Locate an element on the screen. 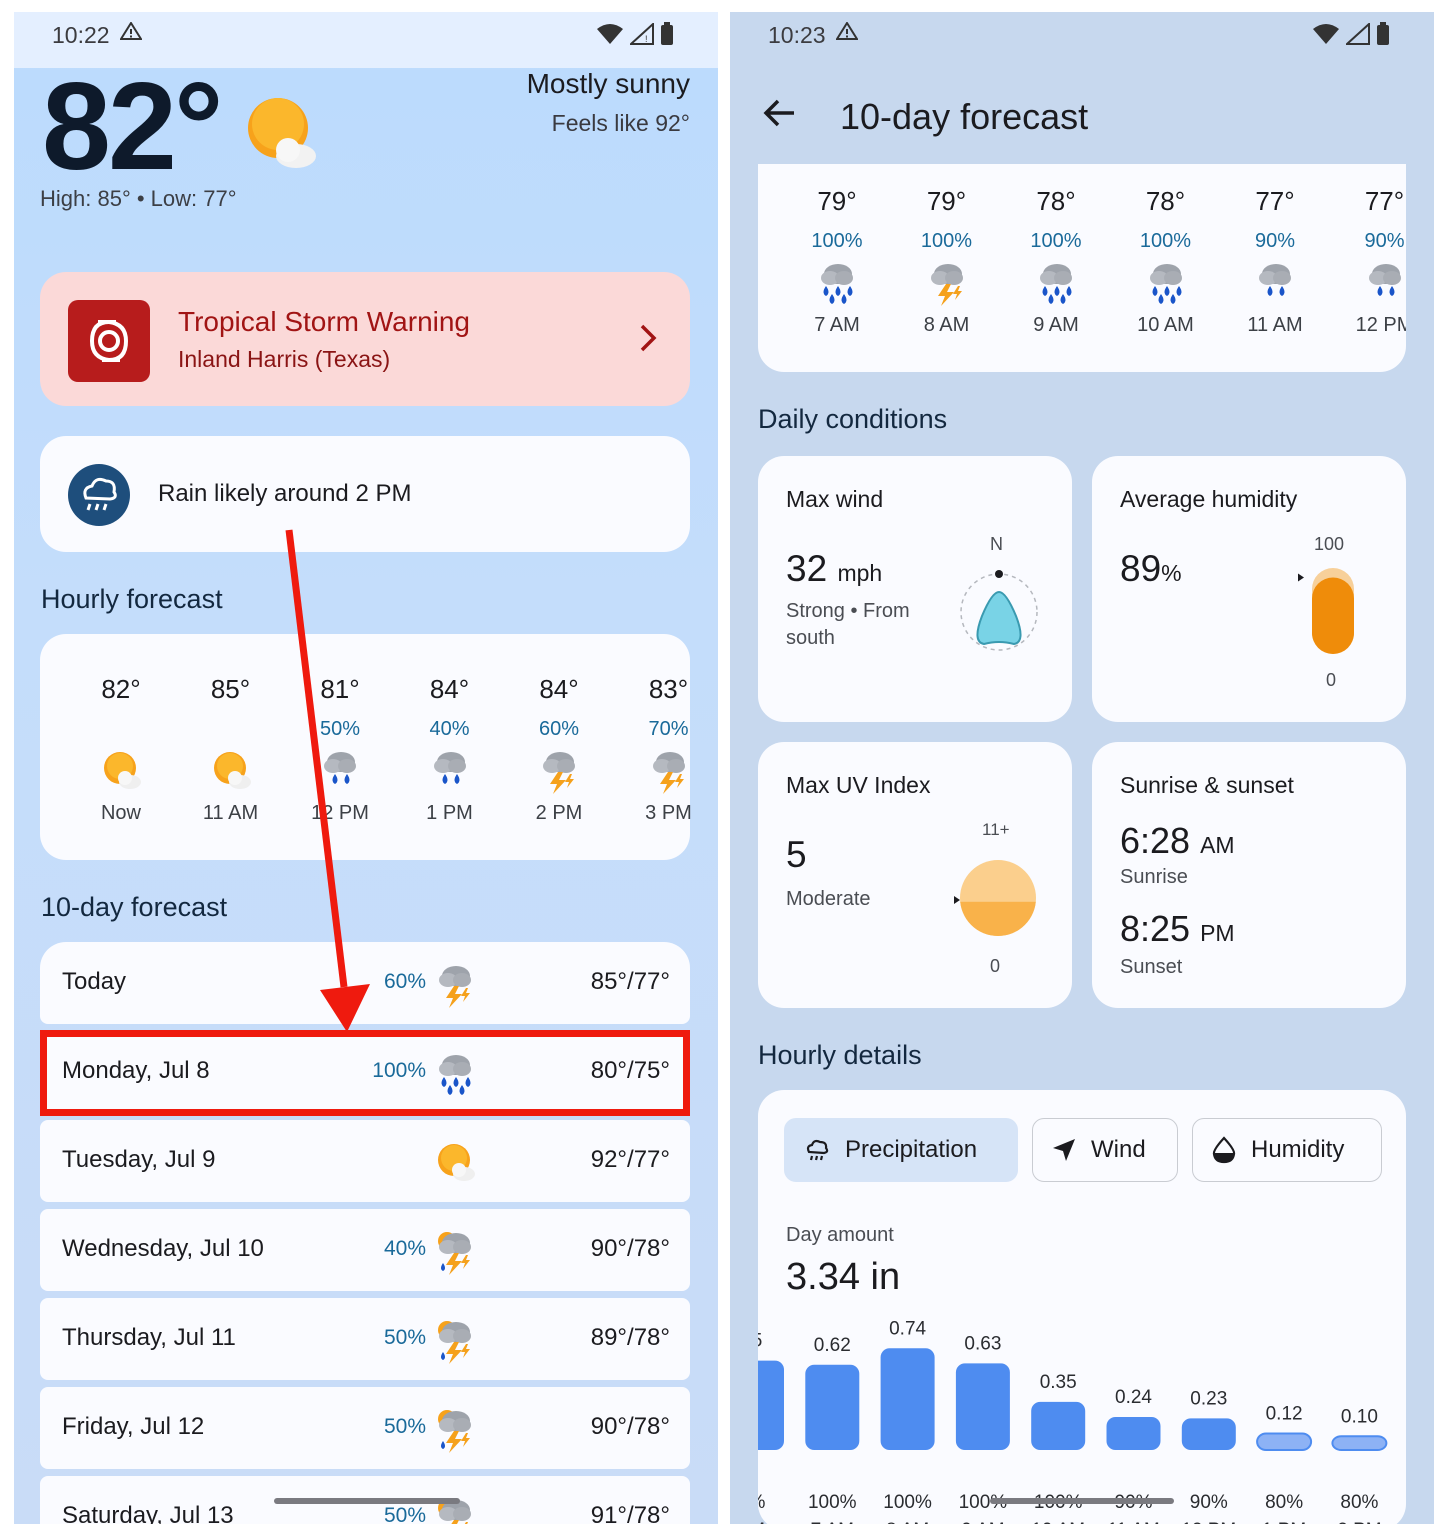 The height and width of the screenshot is (1536, 1447). sunrise-time: 6:28 AM is located at coordinates (1177, 841).